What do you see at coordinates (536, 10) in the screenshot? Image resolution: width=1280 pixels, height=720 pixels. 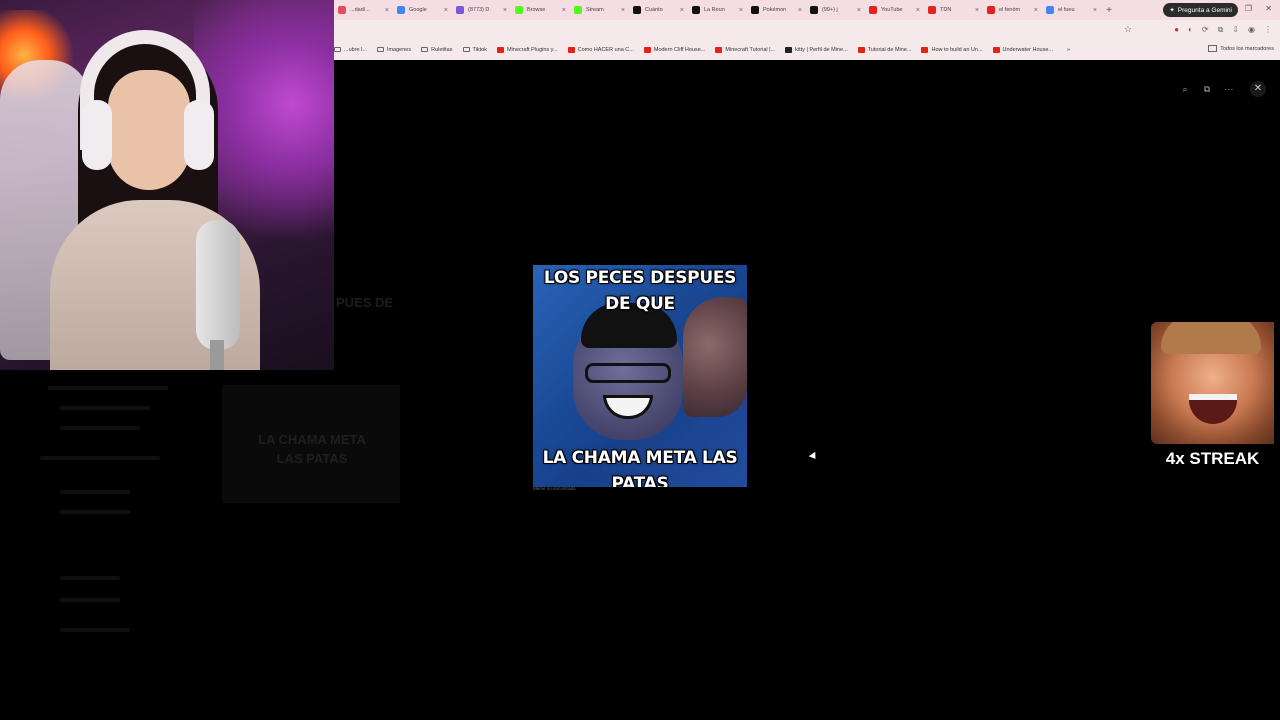 I see `tab-label: Browse` at bounding box center [536, 10].